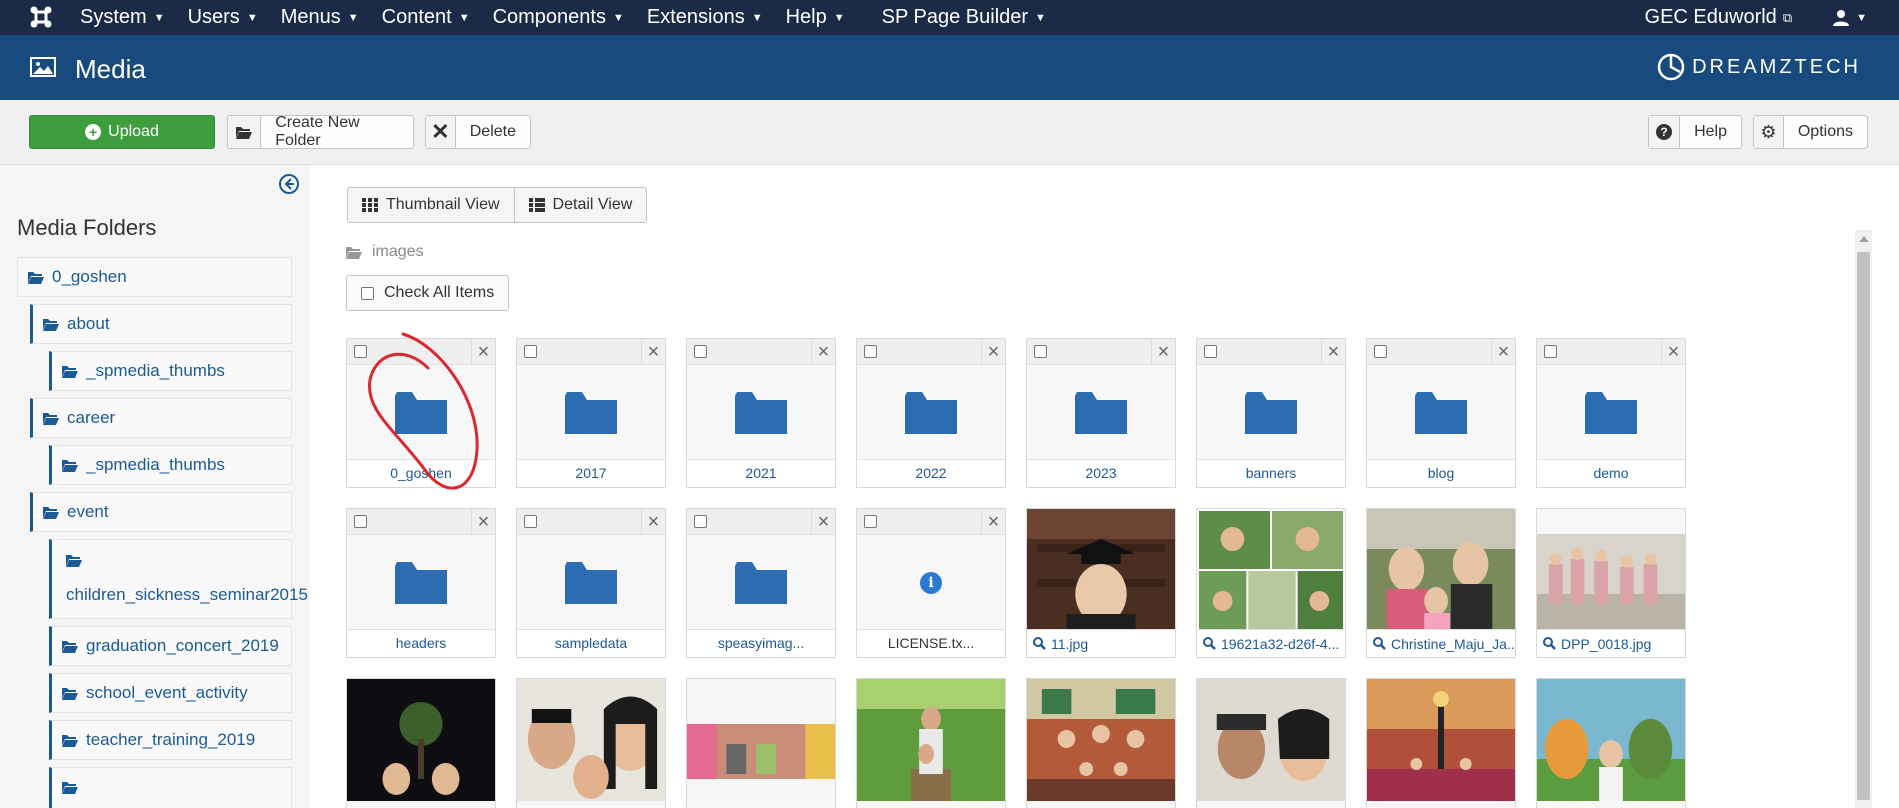 The width and height of the screenshot is (1899, 808). What do you see at coordinates (1101, 473) in the screenshot?
I see `folder-name: 2023` at bounding box center [1101, 473].